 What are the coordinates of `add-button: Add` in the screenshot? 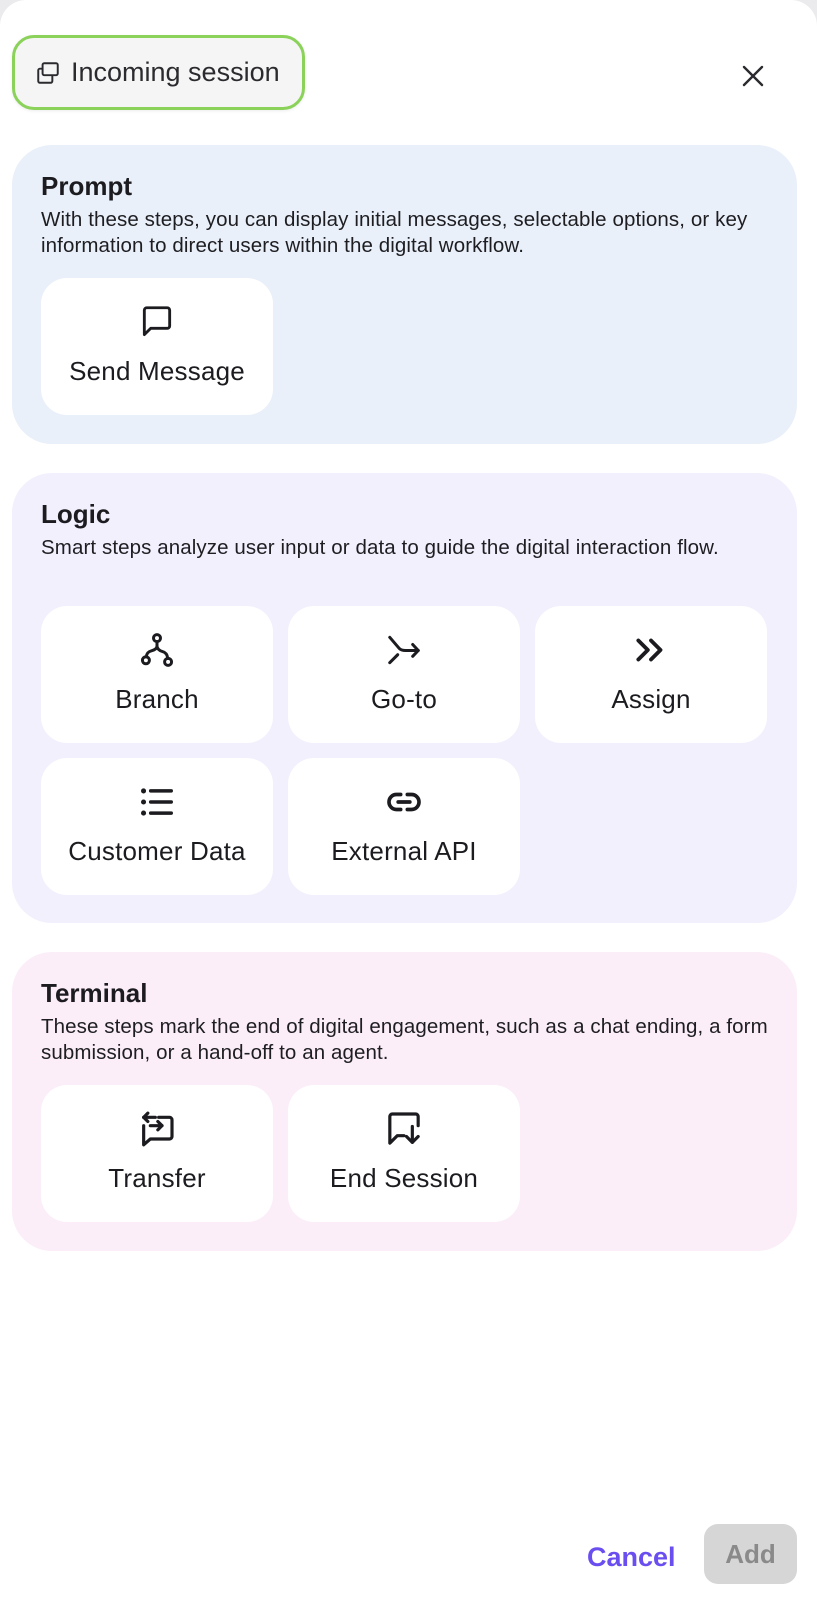 It's located at (750, 1554).